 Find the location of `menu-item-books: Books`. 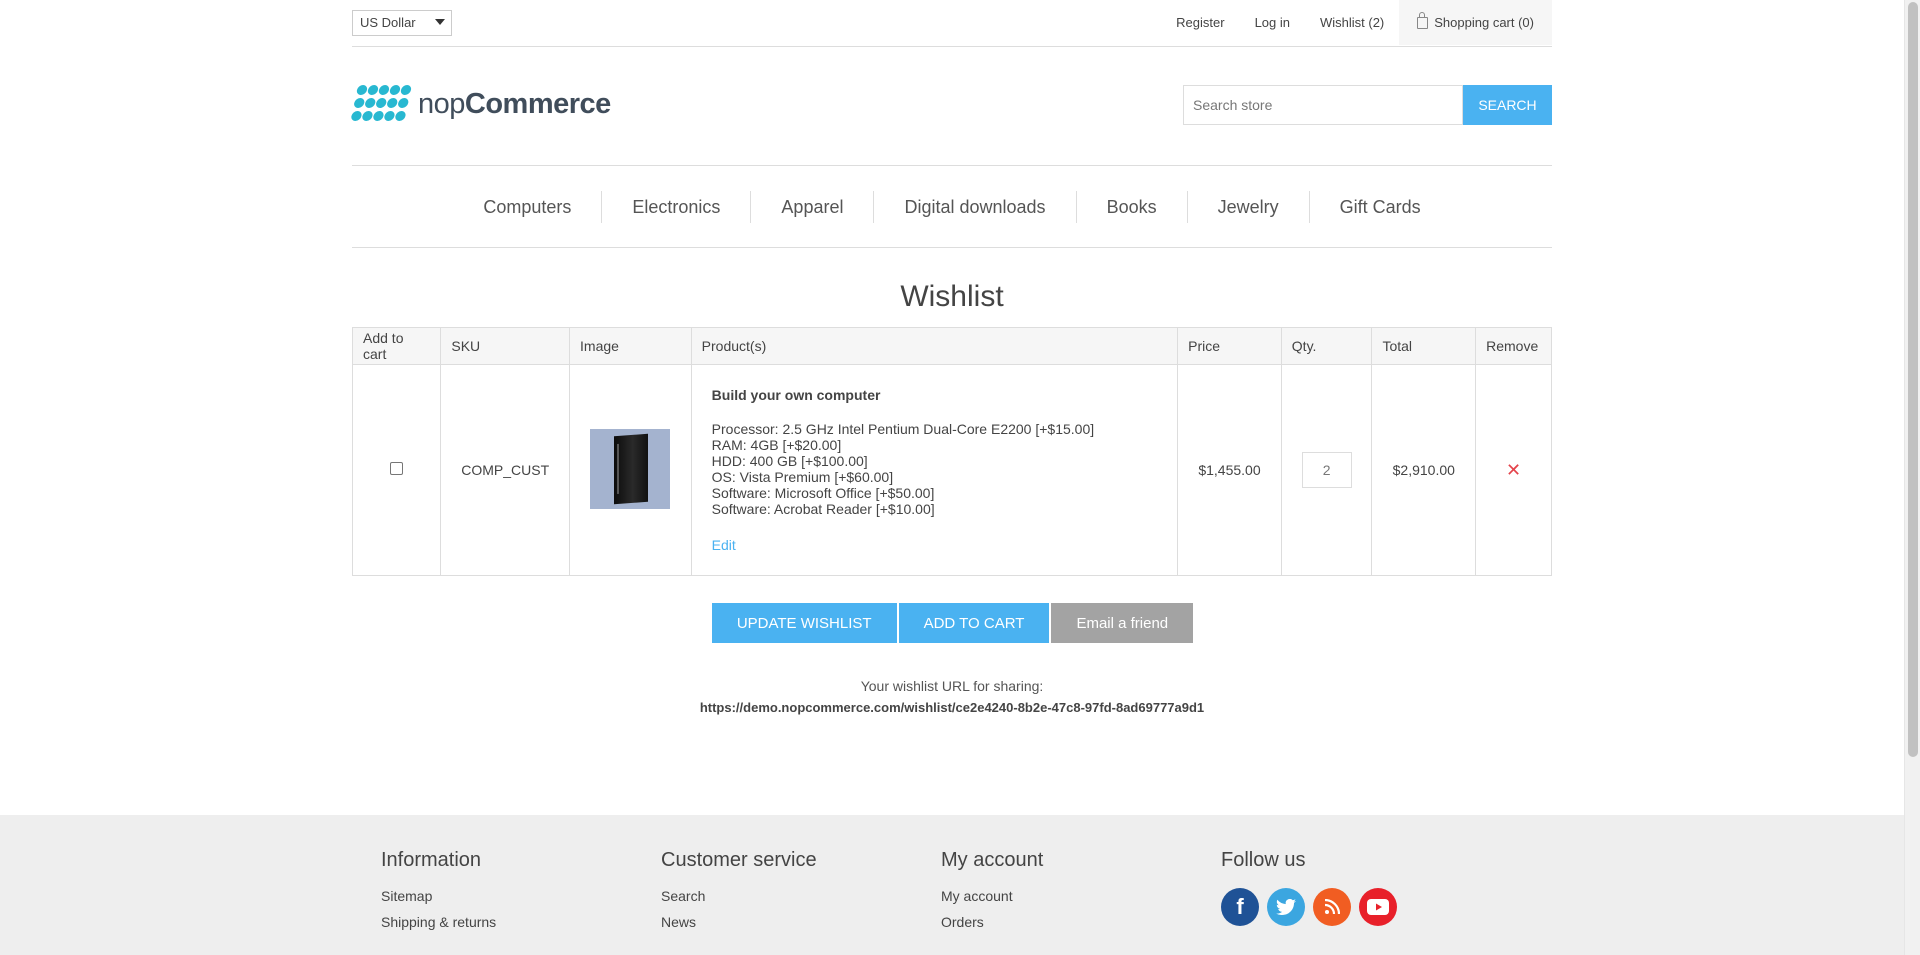

menu-item-books: Books is located at coordinates (1132, 207).